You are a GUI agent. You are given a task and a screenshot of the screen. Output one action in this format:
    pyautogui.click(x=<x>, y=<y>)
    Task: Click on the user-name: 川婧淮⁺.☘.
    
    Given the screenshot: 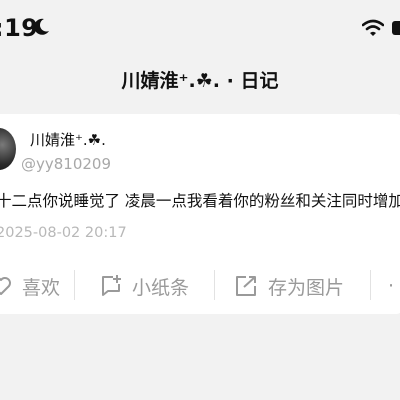 What is the action you would take?
    pyautogui.click(x=68, y=139)
    